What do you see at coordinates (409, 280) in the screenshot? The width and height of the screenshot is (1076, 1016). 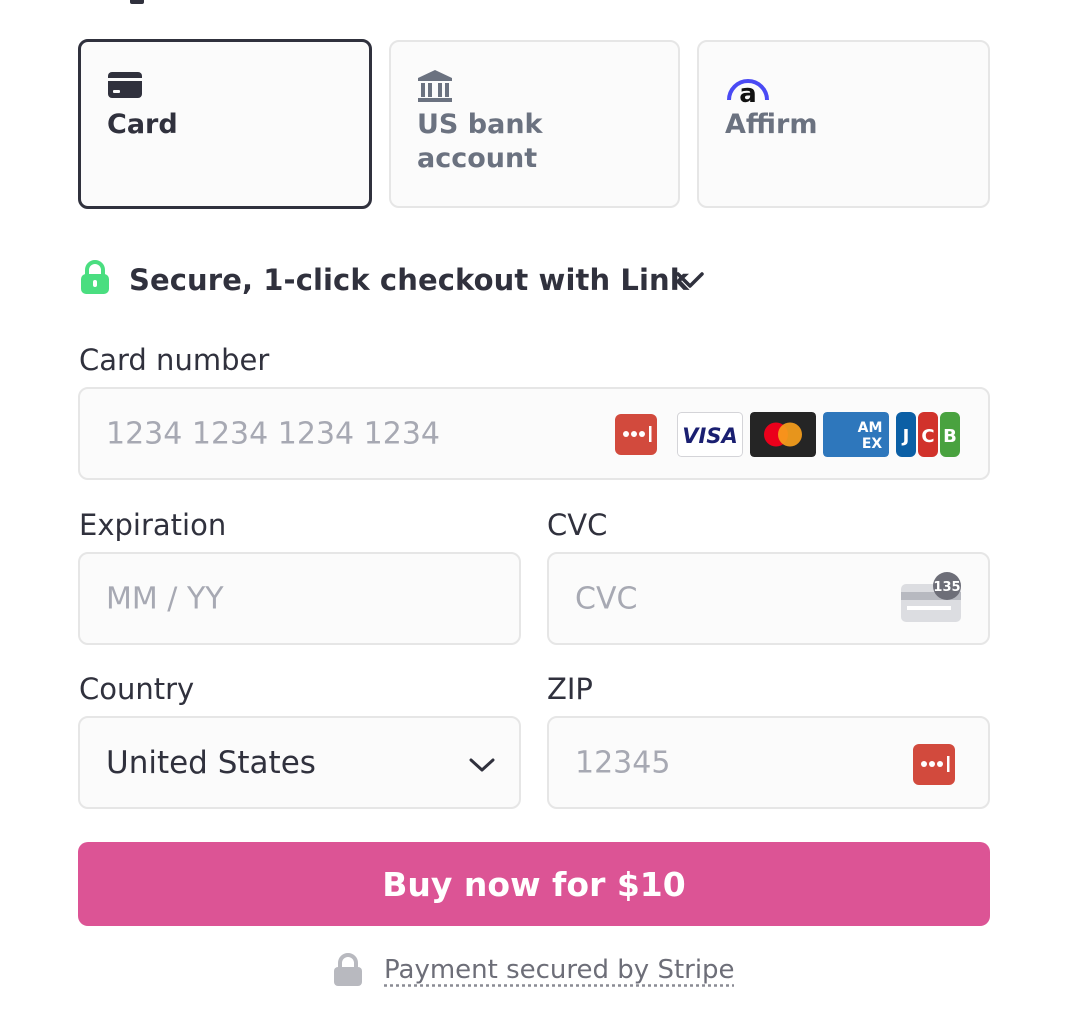 I see `link-checkout-text: Secure, 1-click checkout with Link` at bounding box center [409, 280].